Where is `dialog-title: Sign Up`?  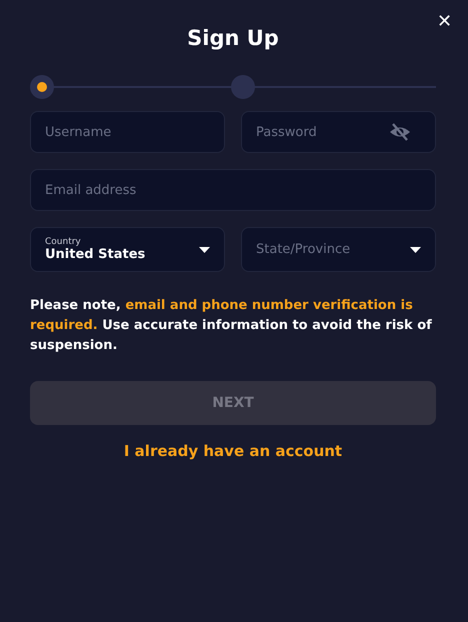 dialog-title: Sign Up is located at coordinates (233, 38).